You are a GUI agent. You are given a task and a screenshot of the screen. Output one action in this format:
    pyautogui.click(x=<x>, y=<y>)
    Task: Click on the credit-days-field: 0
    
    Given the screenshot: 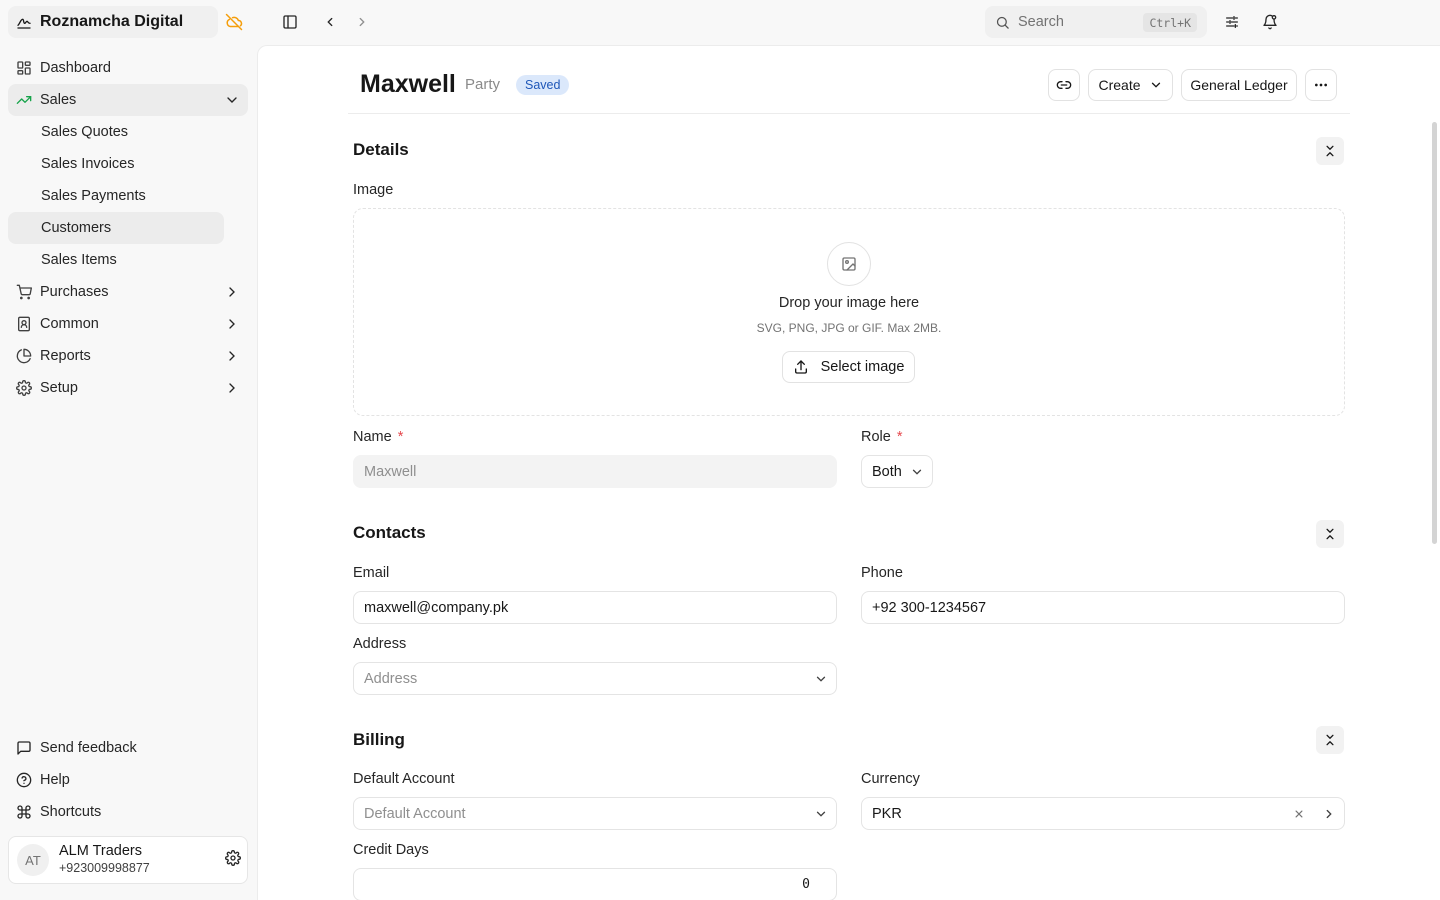 What is the action you would take?
    pyautogui.click(x=595, y=884)
    